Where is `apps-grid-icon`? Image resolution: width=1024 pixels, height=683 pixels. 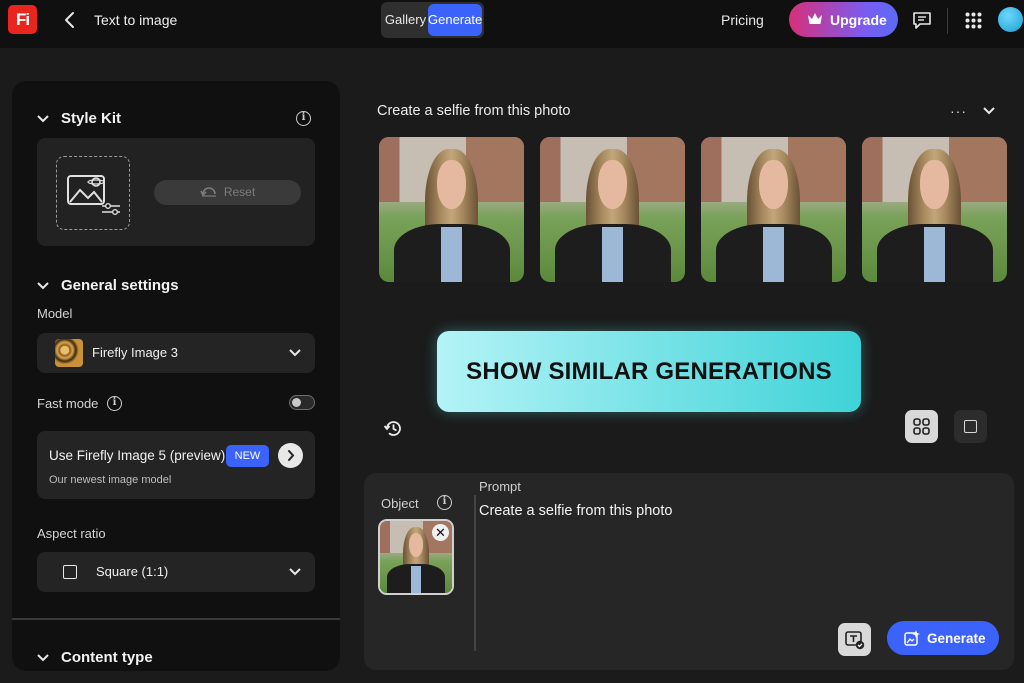
apps-grid-icon is located at coordinates (973, 20).